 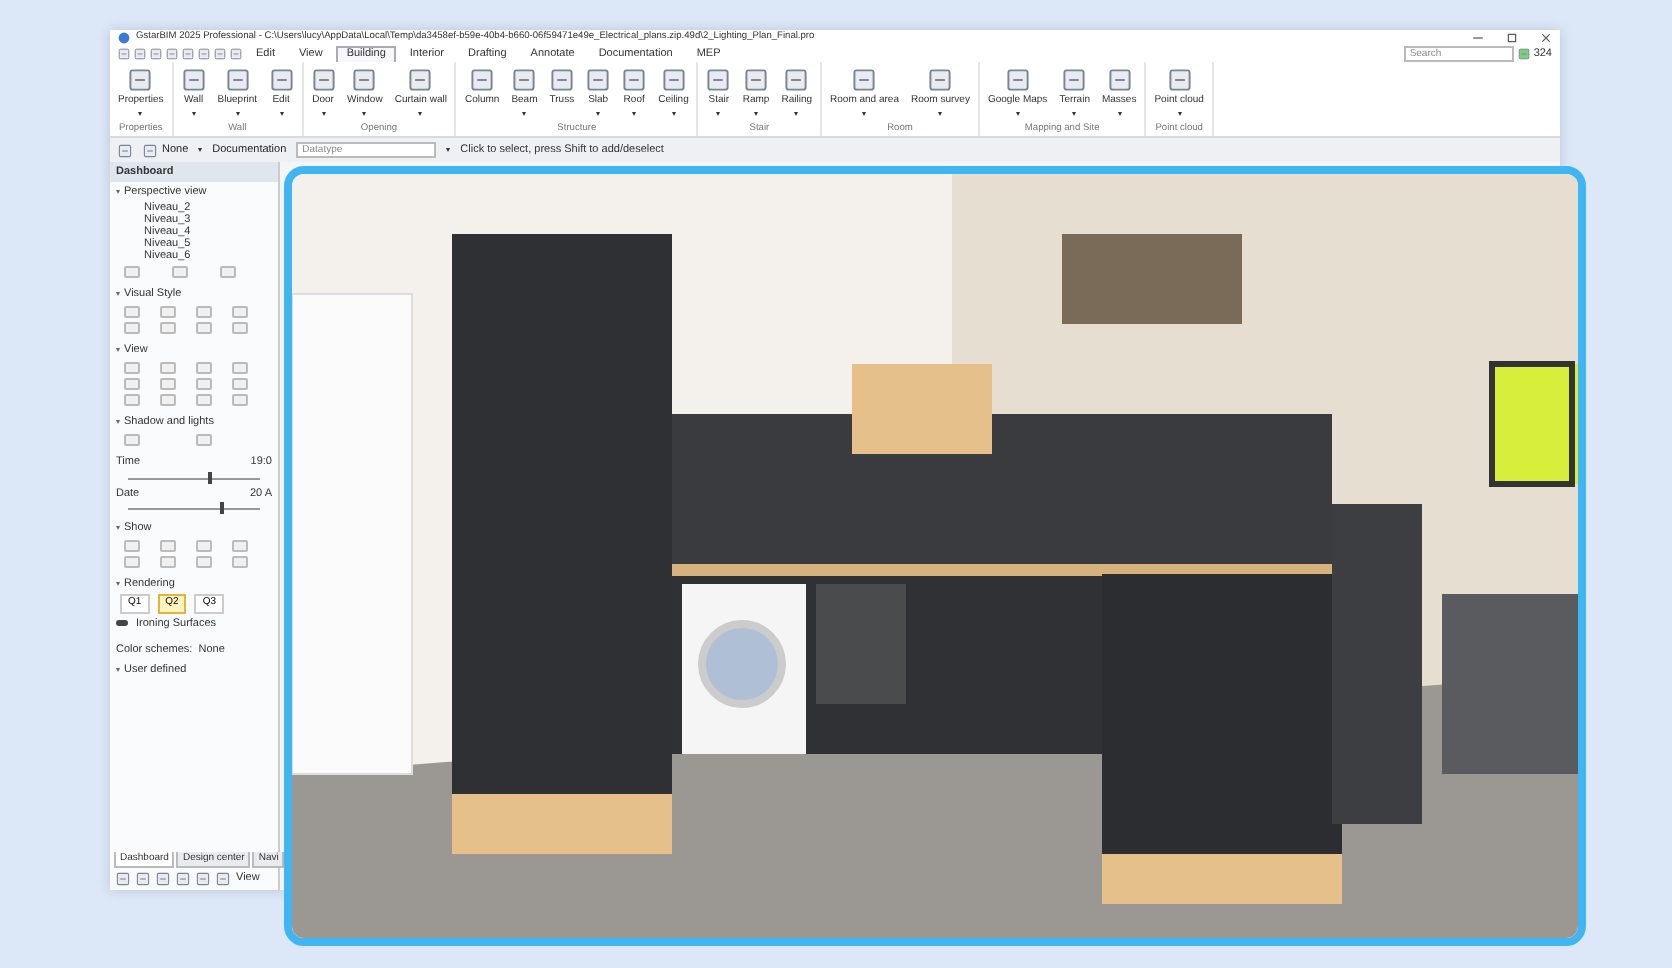 I want to click on maximize-icon, so click(x=1512, y=38).